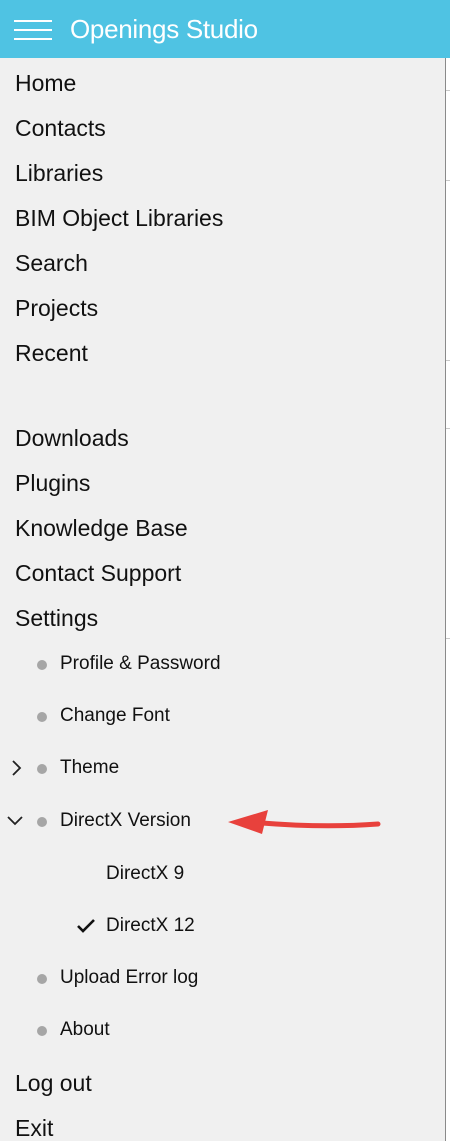 The height and width of the screenshot is (1141, 450). I want to click on directx-option-12: DirectX 12, so click(220, 926).